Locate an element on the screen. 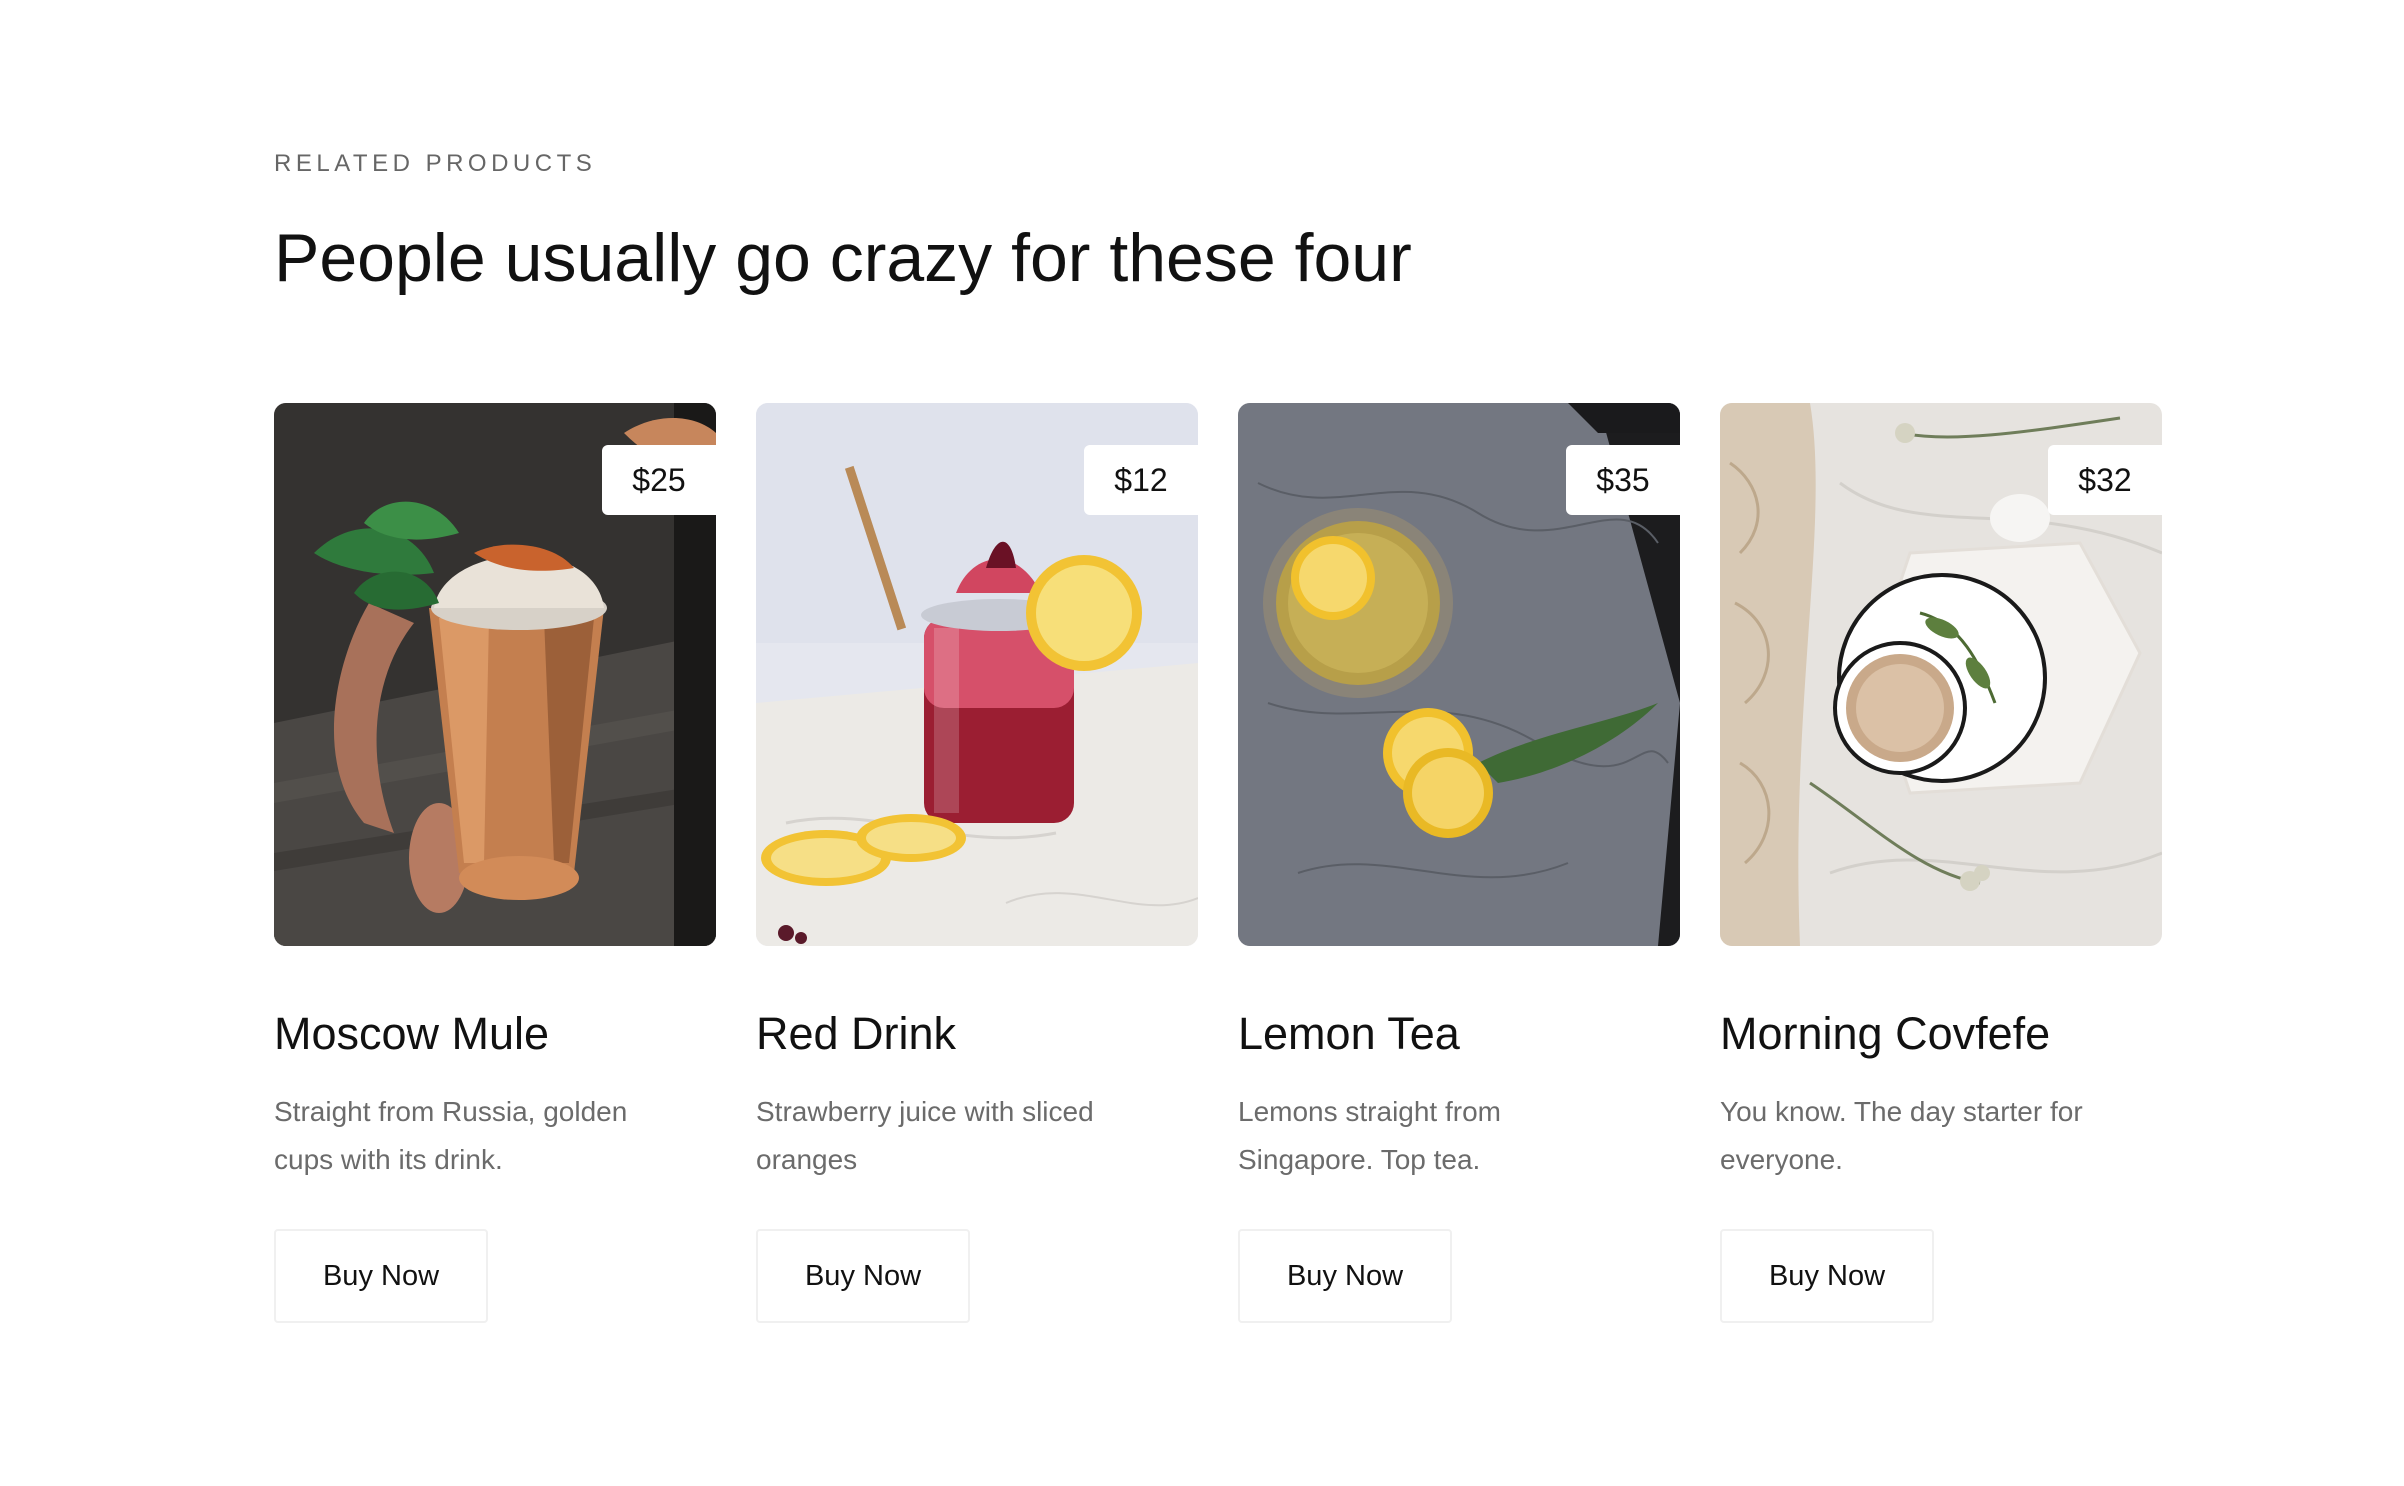 This screenshot has height=1486, width=2404. price-tag: $32 is located at coordinates (2105, 480).